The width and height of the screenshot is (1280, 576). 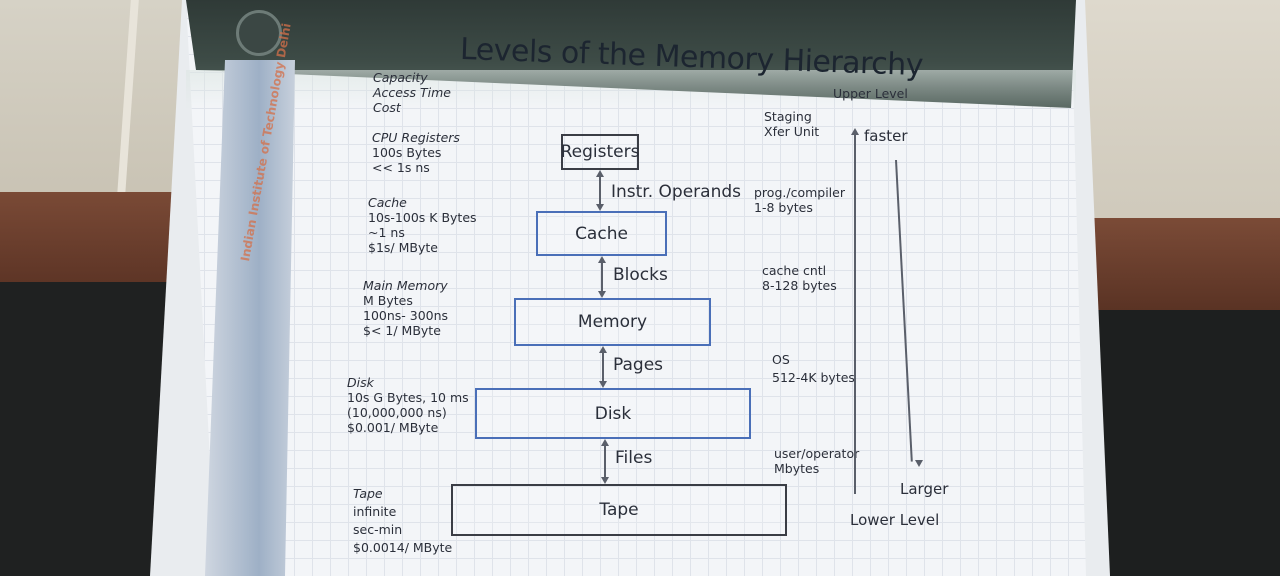 I want to click on block-label: Registers, so click(x=600, y=152).